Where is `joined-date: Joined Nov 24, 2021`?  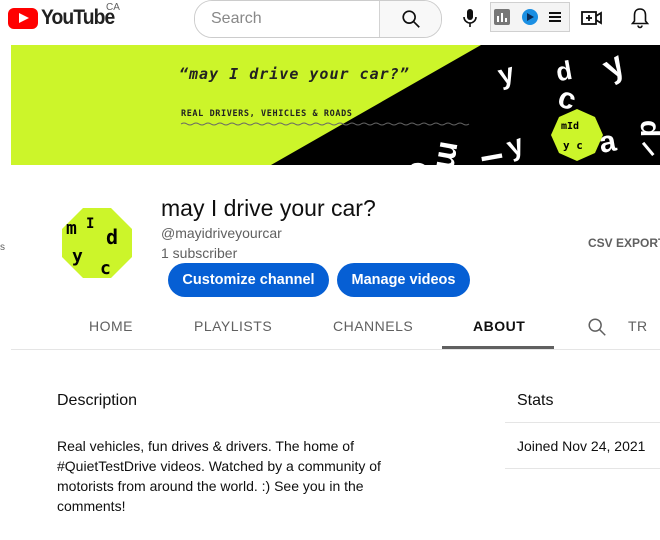 joined-date: Joined Nov 24, 2021 is located at coordinates (581, 446).